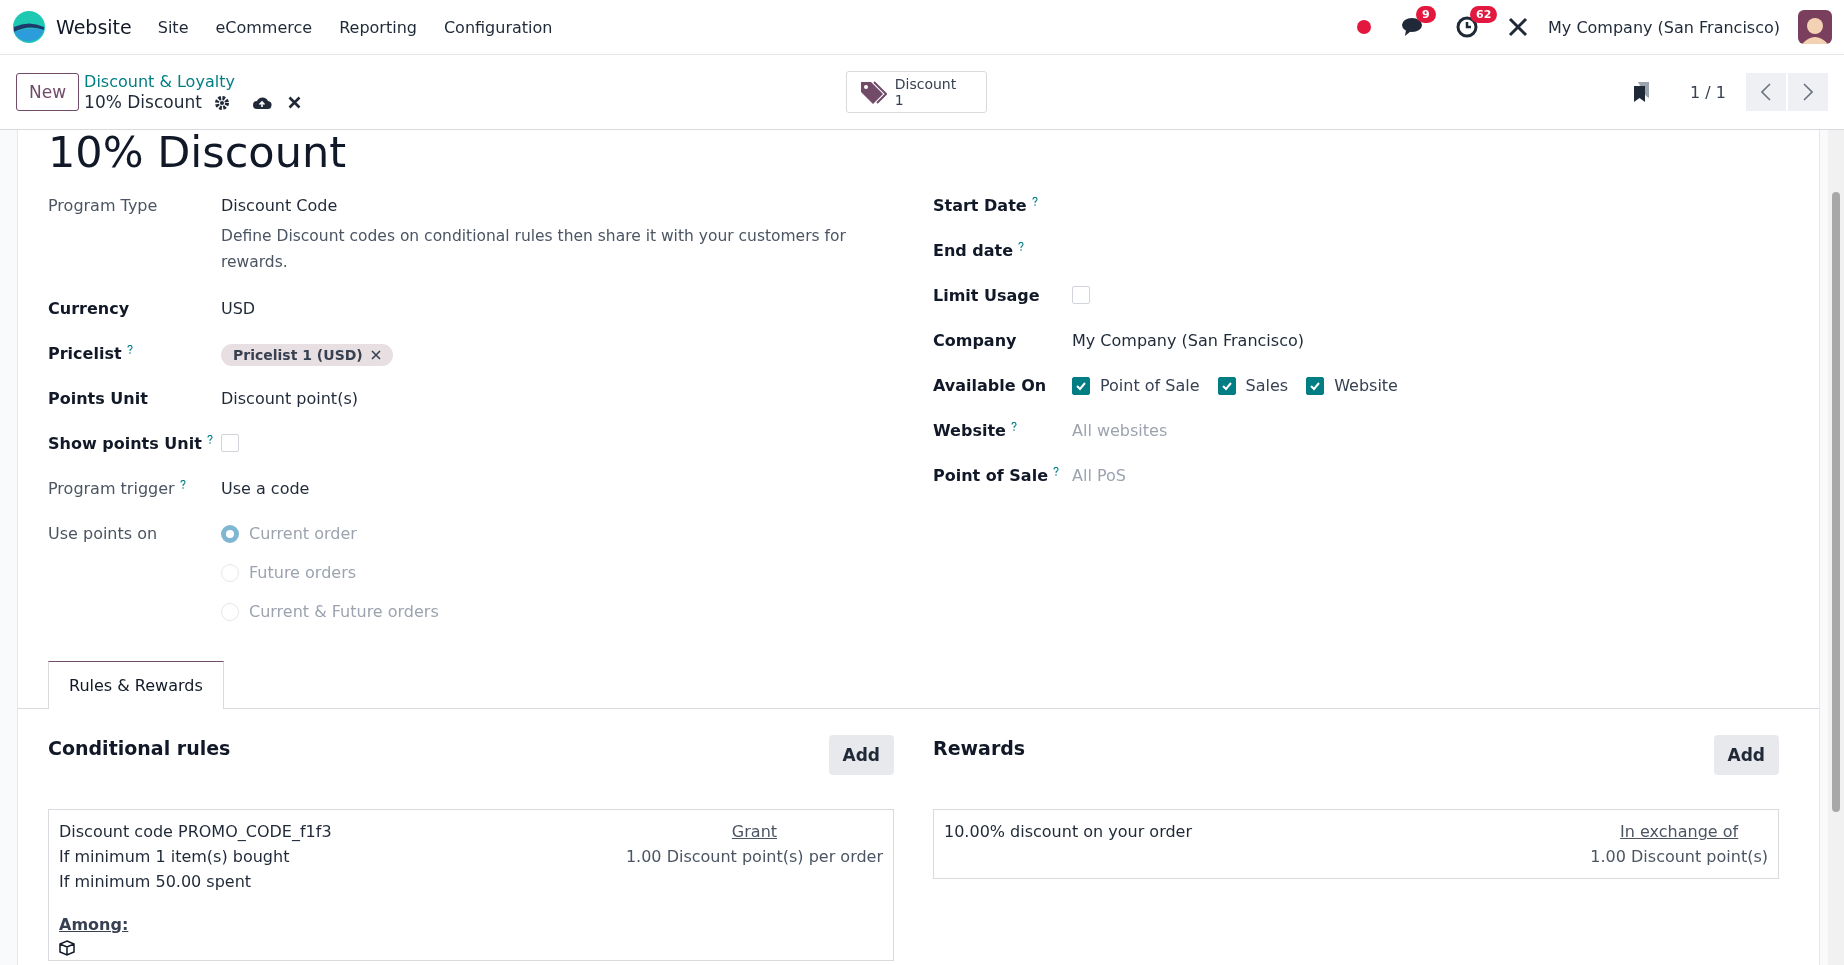  I want to click on field-label: Start Date, so click(980, 205).